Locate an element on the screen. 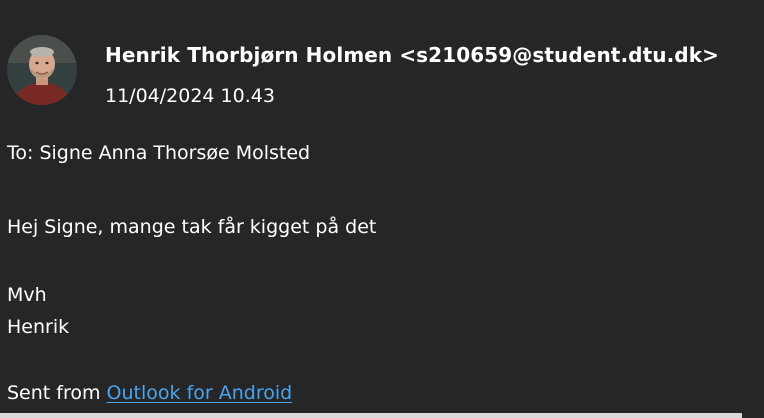 This screenshot has width=764, height=418. sender-photo-icon is located at coordinates (42, 70).